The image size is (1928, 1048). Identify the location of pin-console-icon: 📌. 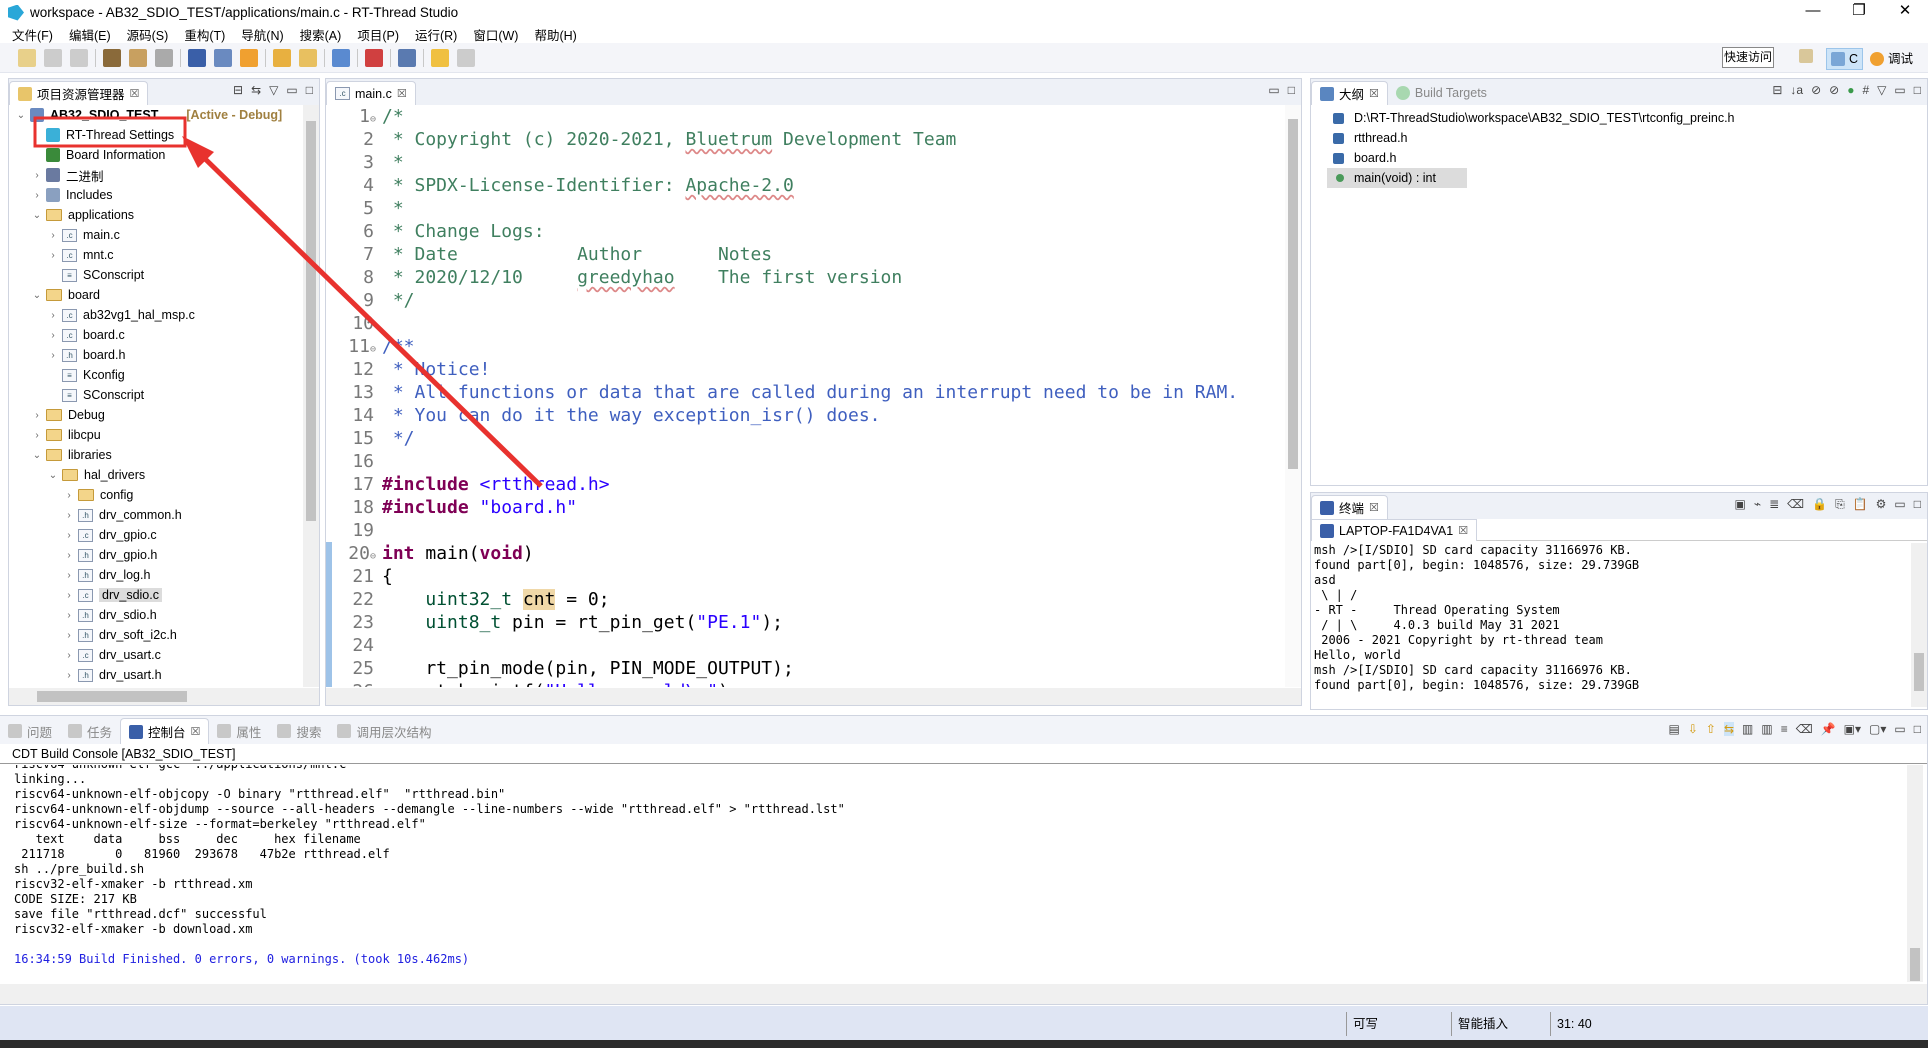
(1828, 729).